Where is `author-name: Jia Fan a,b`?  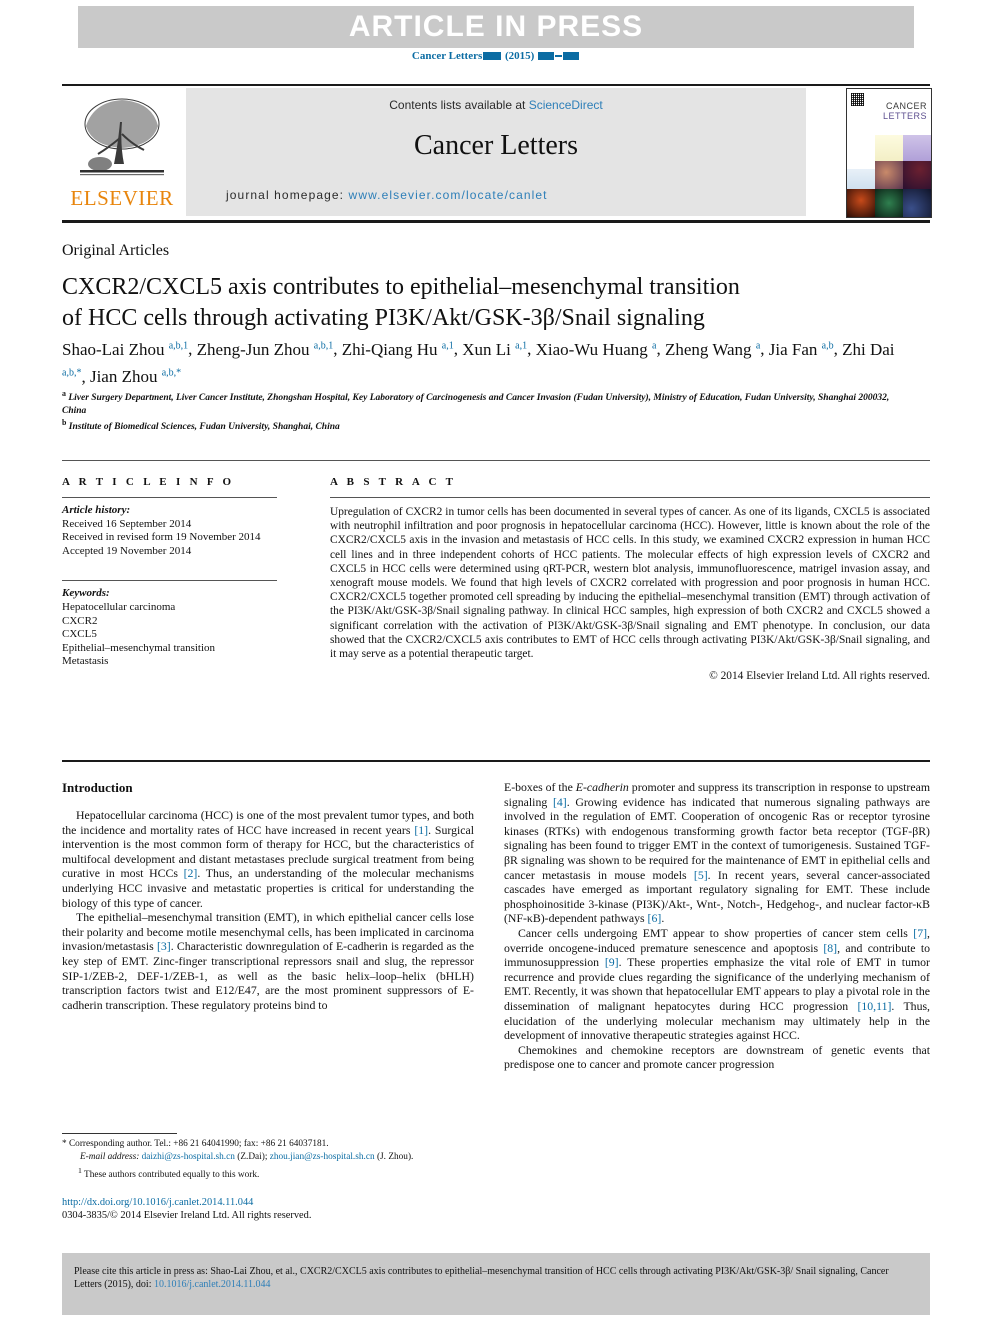 author-name: Jia Fan a,b is located at coordinates (801, 349).